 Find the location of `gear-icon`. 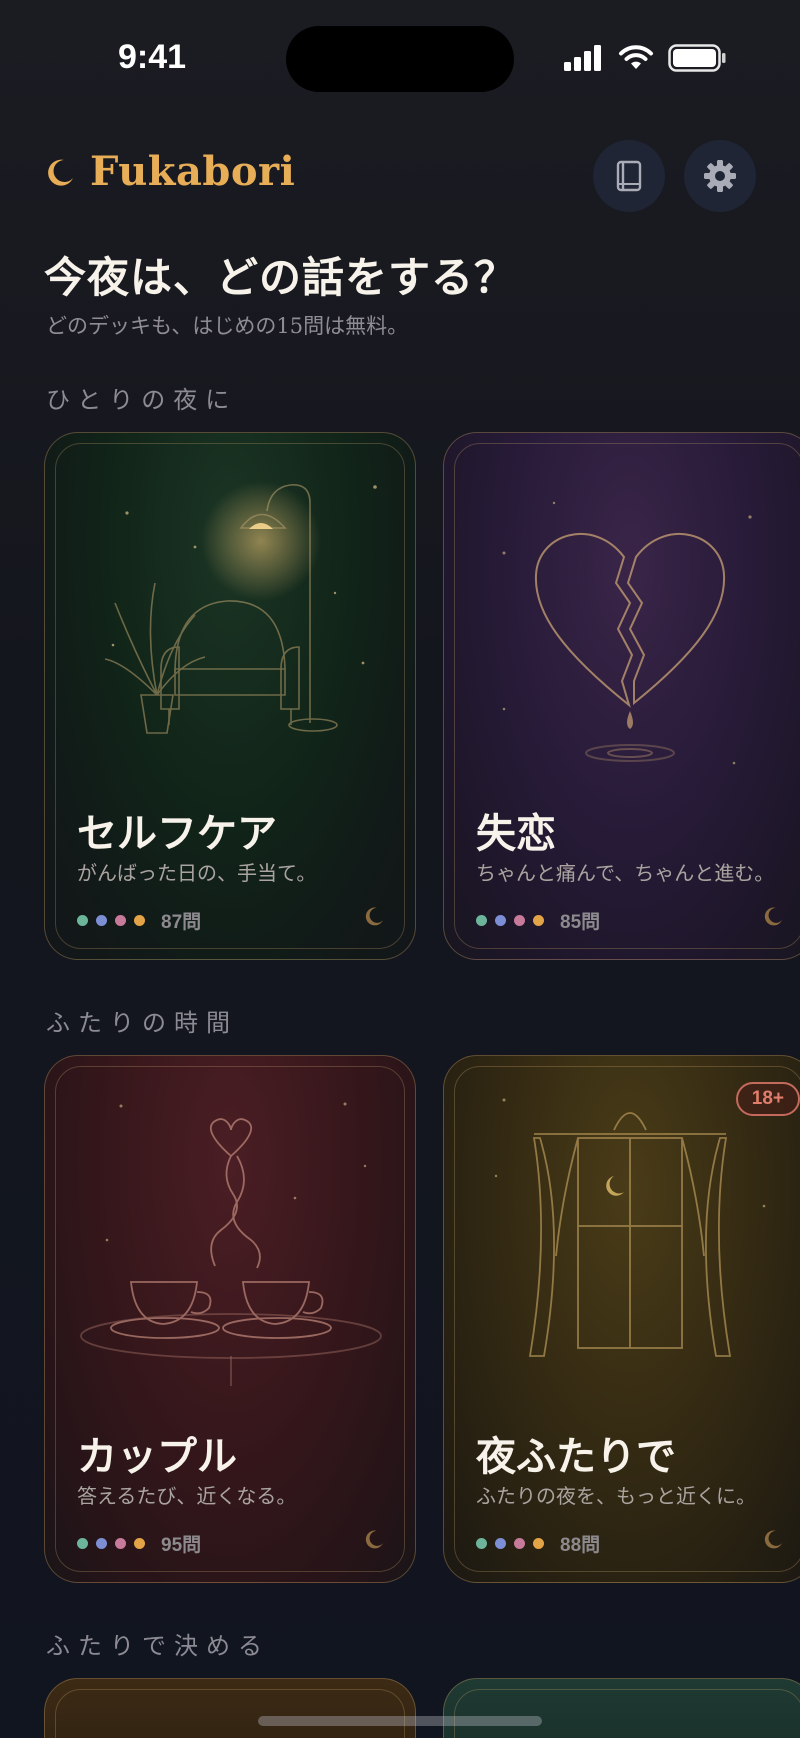

gear-icon is located at coordinates (720, 176).